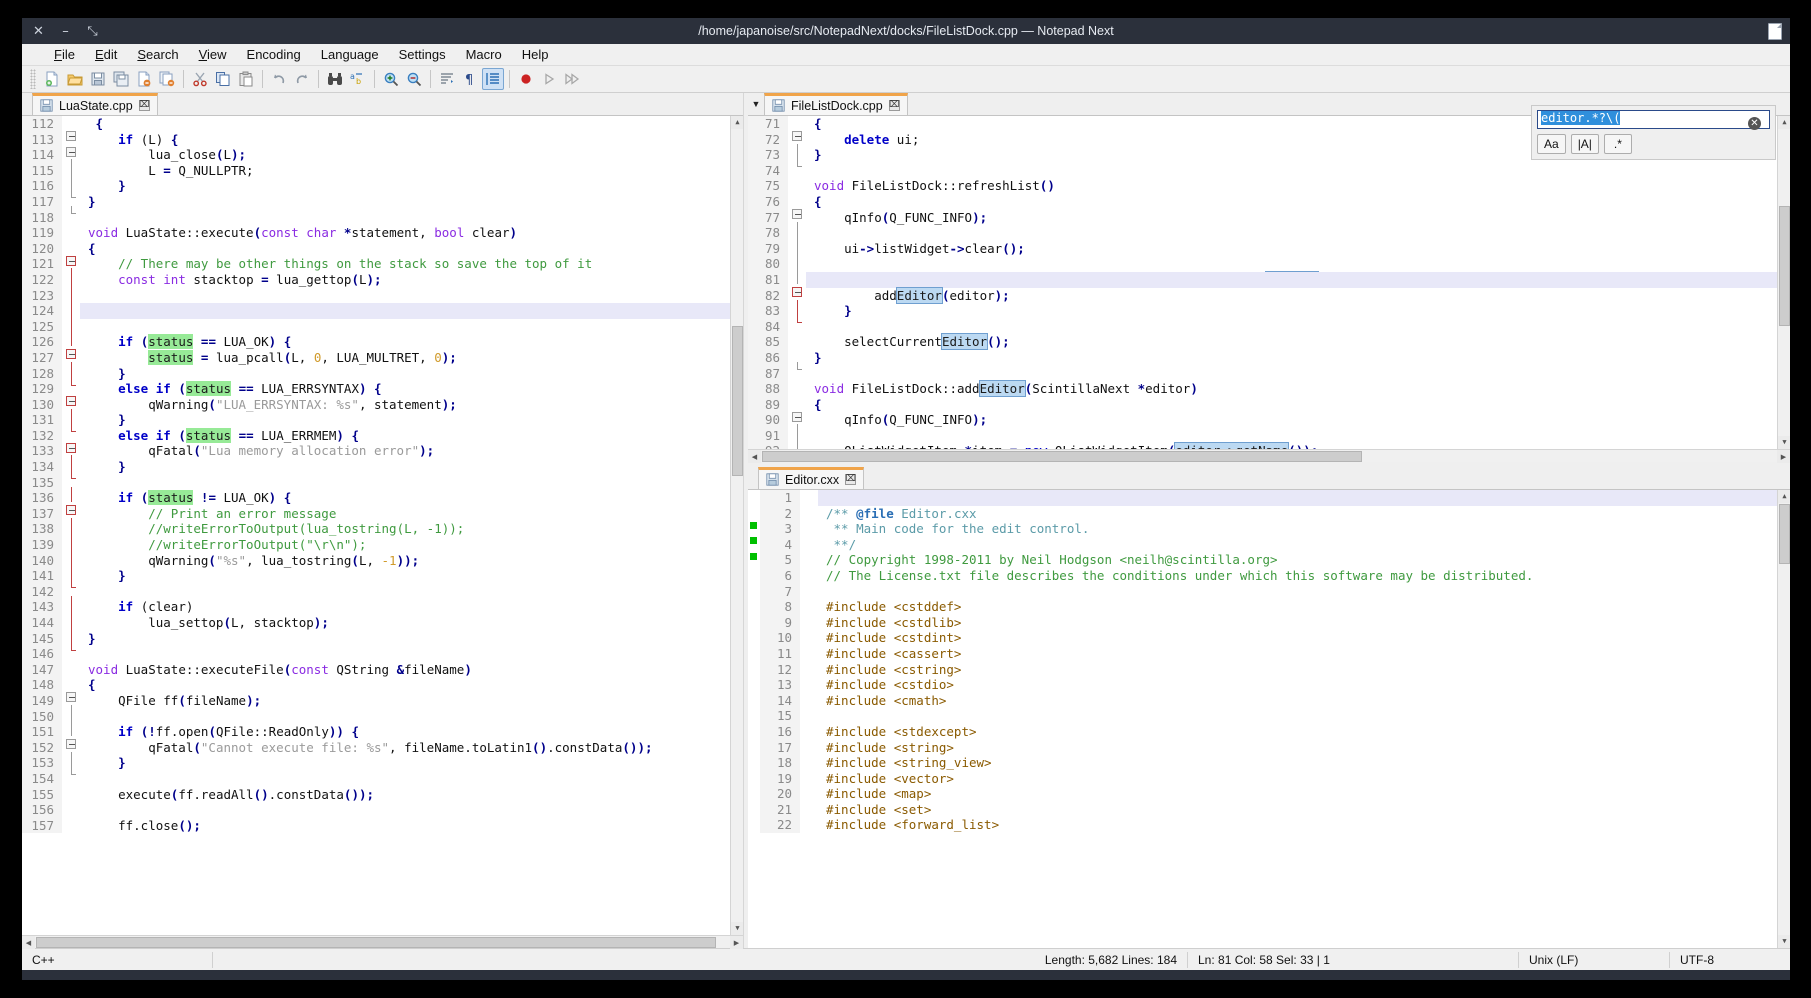 The width and height of the screenshot is (1811, 998). I want to click on menu-item-view: View, so click(213, 54).